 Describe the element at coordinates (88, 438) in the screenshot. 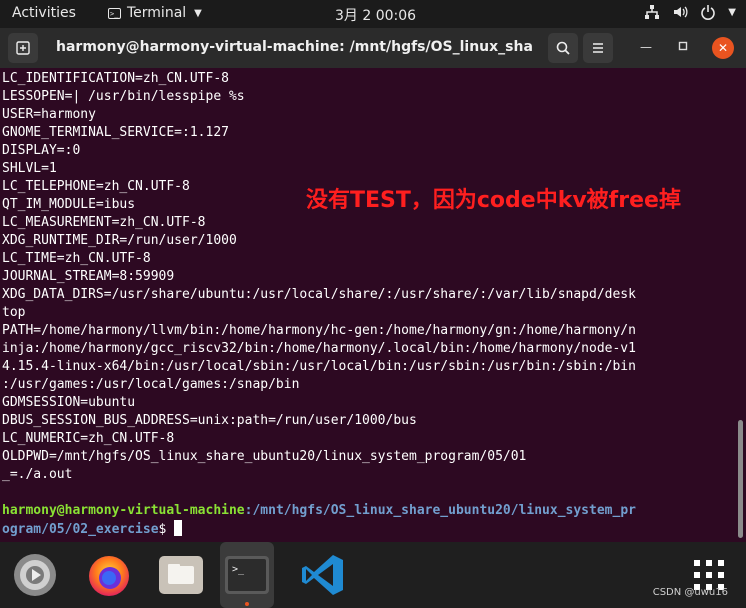

I see `output-line: LC_NUMERIC=zh_CN.UTF-8` at that location.